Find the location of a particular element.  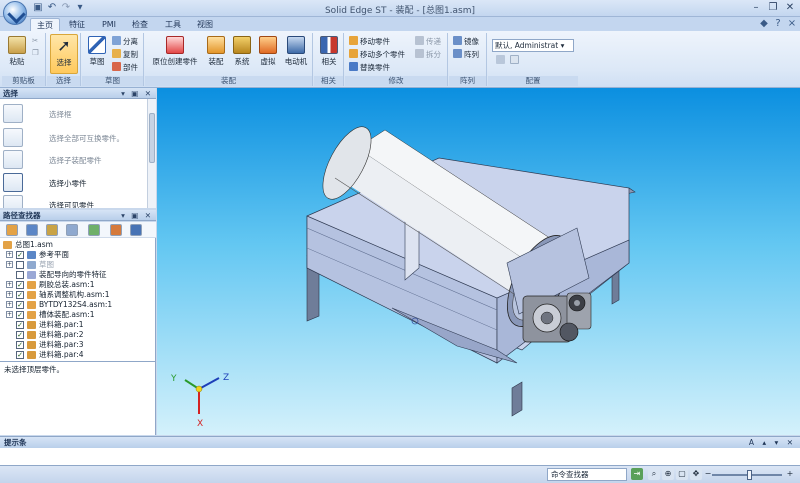

config-save-icon is located at coordinates (501, 60).